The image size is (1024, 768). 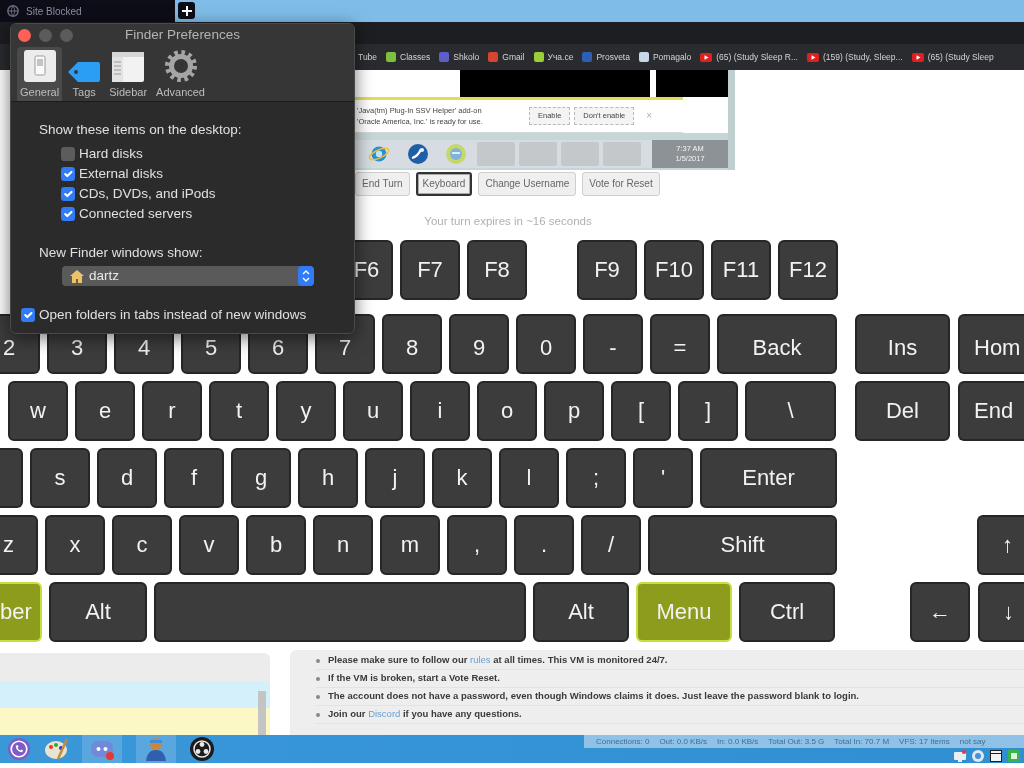 I want to click on toolbar-tab: Tags, so click(x=84, y=74).